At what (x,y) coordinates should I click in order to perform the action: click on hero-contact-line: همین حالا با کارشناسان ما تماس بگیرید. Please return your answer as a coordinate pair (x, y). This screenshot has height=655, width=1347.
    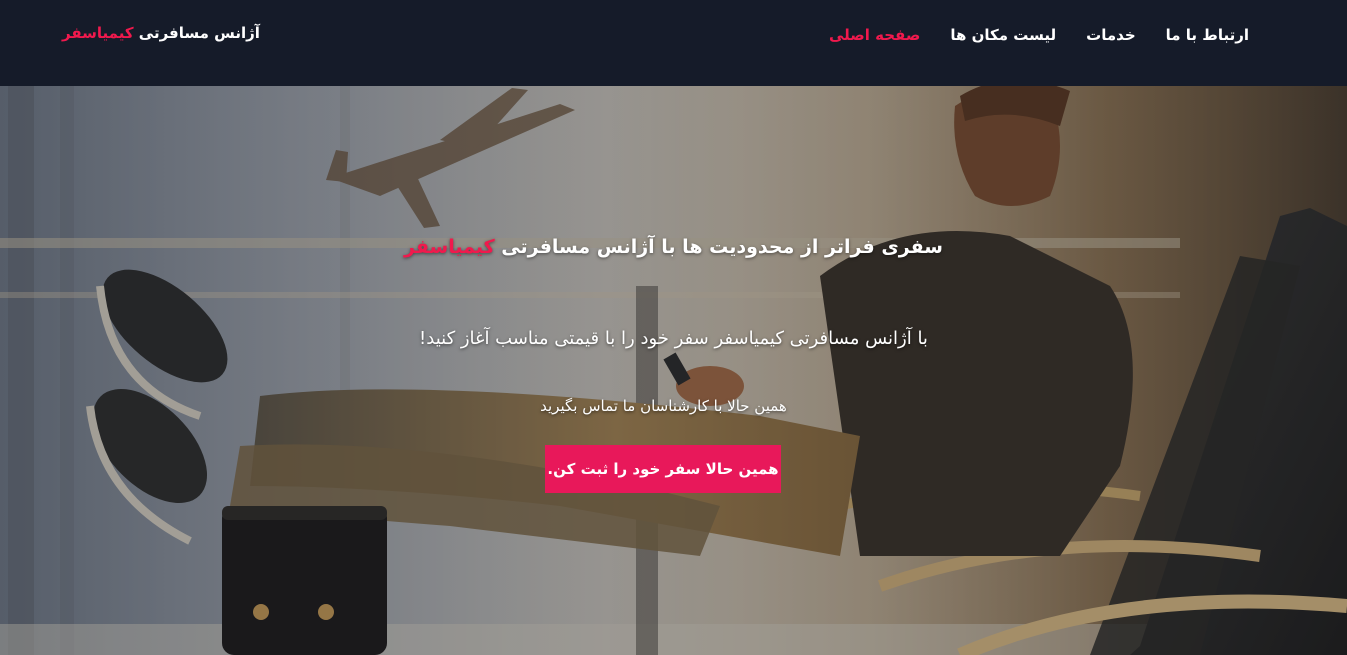
    Looking at the image, I should click on (663, 406).